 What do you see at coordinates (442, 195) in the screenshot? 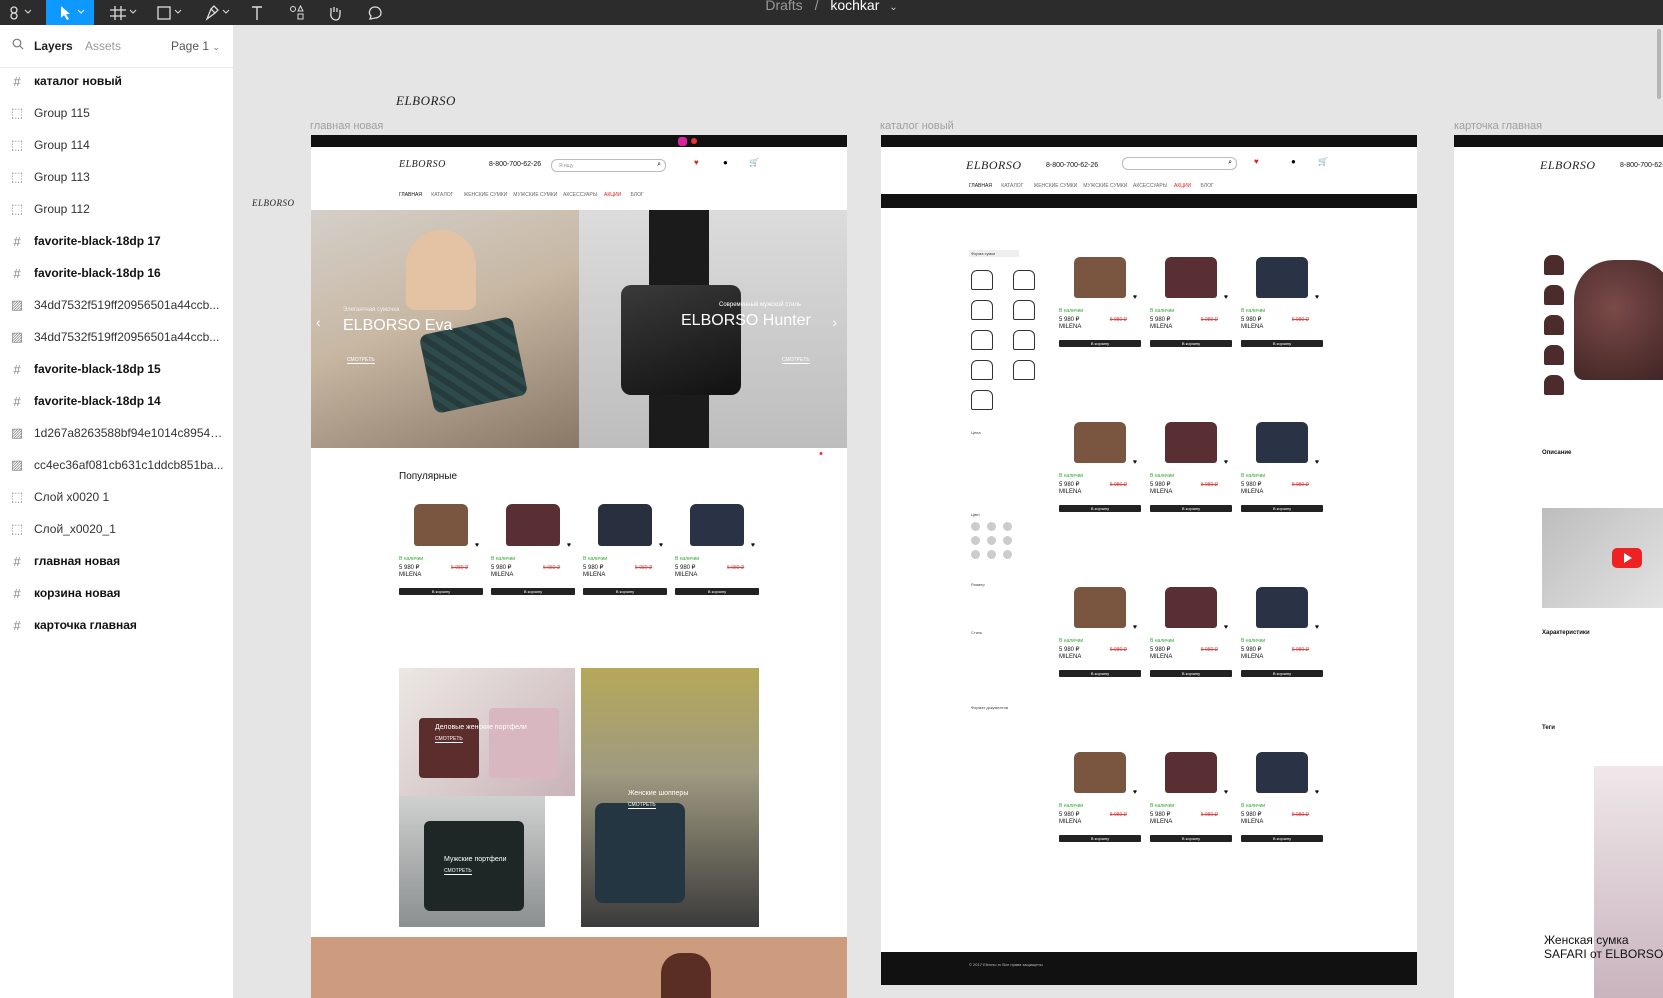
I see `nav-item: КАТАЛОГ` at bounding box center [442, 195].